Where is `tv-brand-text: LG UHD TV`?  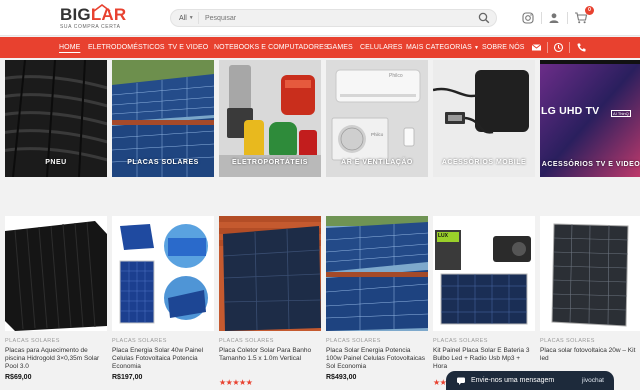 tv-brand-text: LG UHD TV is located at coordinates (570, 111).